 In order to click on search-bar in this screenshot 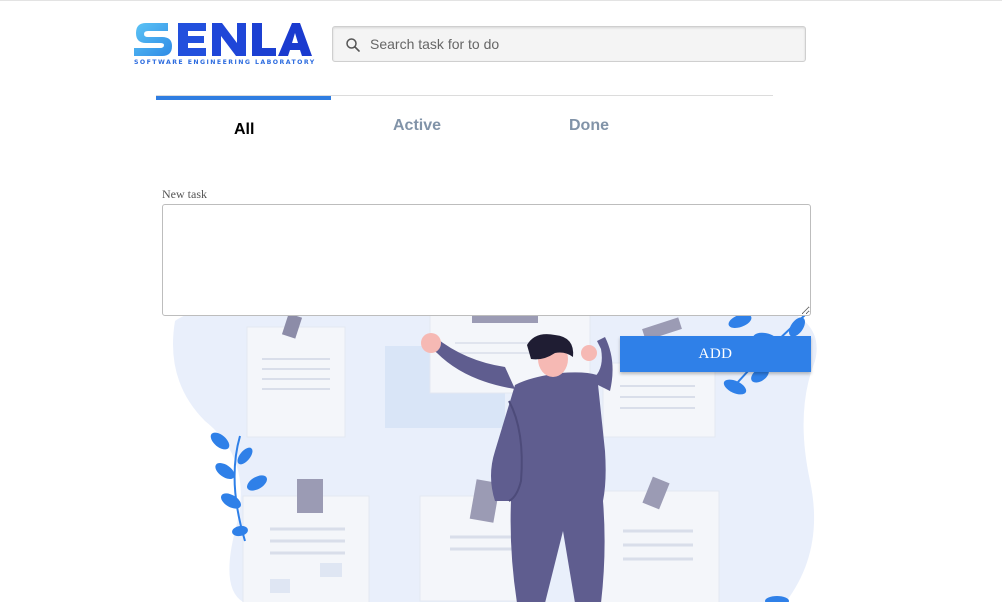, I will do `click(569, 44)`.